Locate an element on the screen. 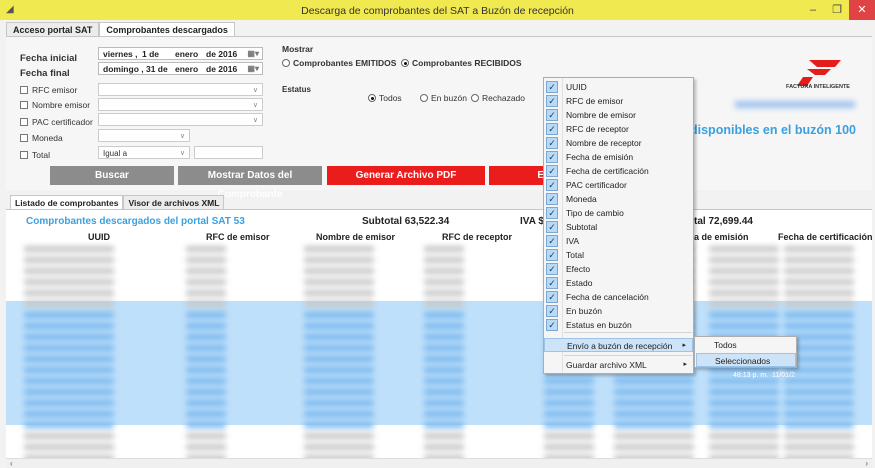  col-rfc-emisor: RFC de emisor is located at coordinates (238, 237).